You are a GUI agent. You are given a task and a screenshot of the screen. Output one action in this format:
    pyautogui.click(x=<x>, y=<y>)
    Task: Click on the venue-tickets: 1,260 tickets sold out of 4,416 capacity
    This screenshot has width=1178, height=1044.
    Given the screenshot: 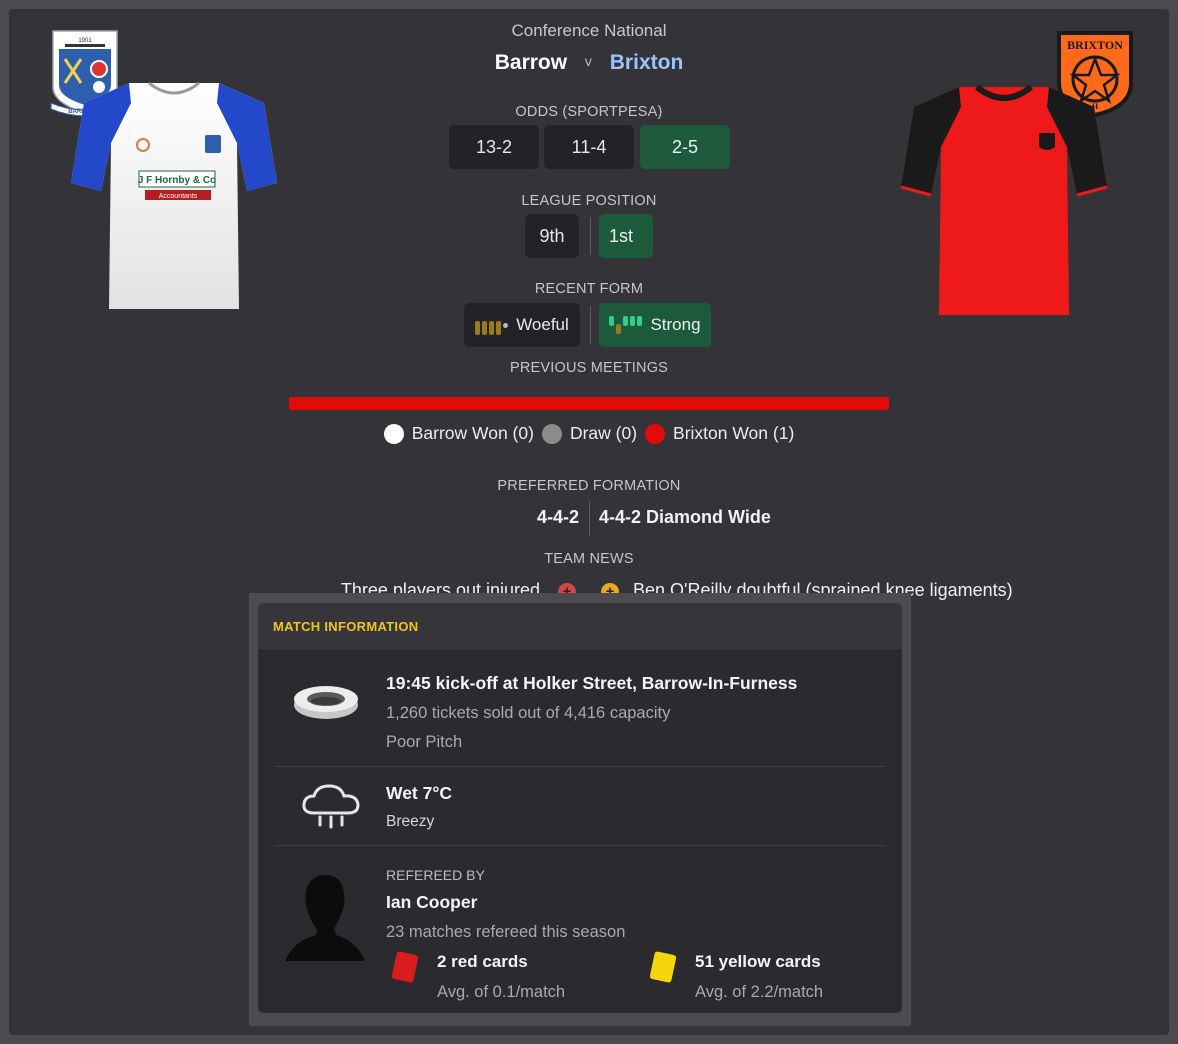 What is the action you would take?
    pyautogui.click(x=528, y=713)
    